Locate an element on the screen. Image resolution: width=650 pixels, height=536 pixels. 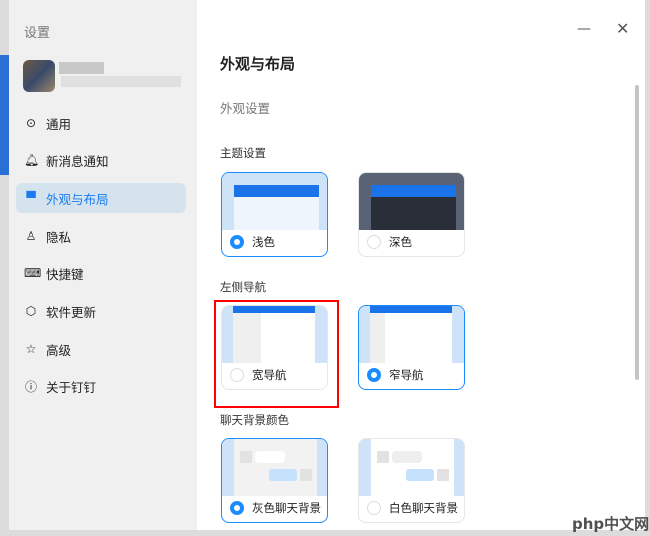
chatbg-white-card: 白色聊天背景 is located at coordinates (411, 480).